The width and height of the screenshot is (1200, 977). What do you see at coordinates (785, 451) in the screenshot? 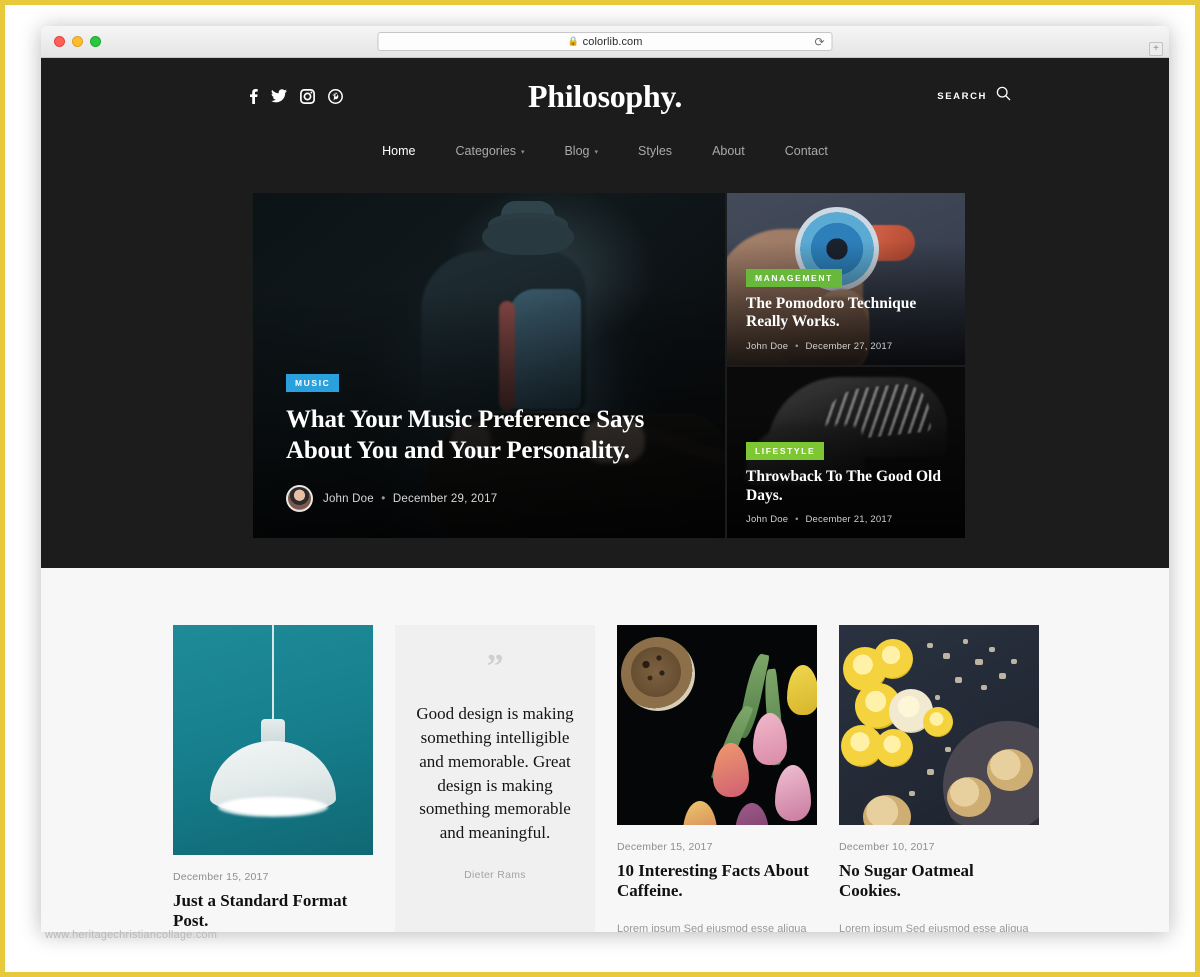
I see `category-badge: LIFESTYLE` at bounding box center [785, 451].